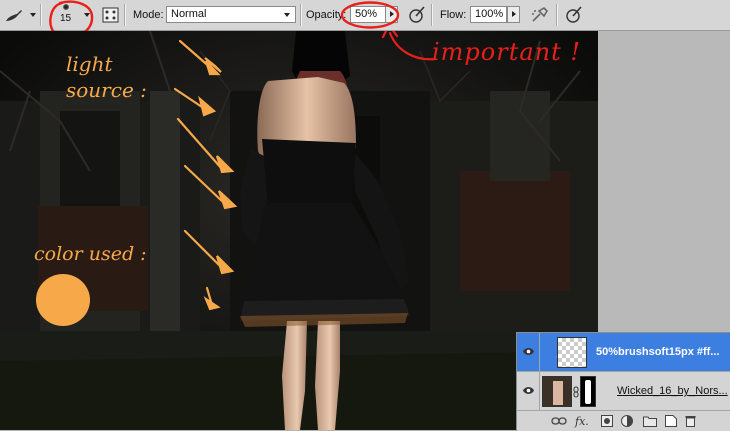  What do you see at coordinates (370, 15) in the screenshot?
I see `opacity-highlight-annotation` at bounding box center [370, 15].